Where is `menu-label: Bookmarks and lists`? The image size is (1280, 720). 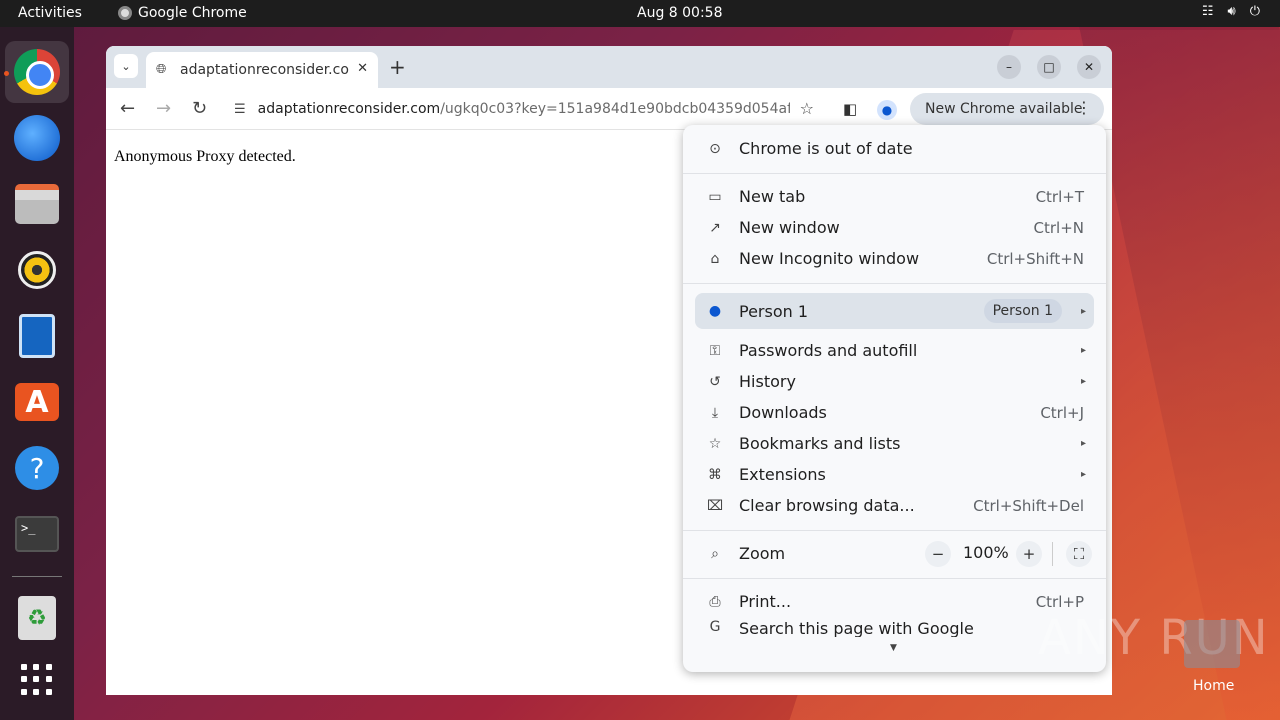
menu-label: Bookmarks and lists is located at coordinates (820, 443).